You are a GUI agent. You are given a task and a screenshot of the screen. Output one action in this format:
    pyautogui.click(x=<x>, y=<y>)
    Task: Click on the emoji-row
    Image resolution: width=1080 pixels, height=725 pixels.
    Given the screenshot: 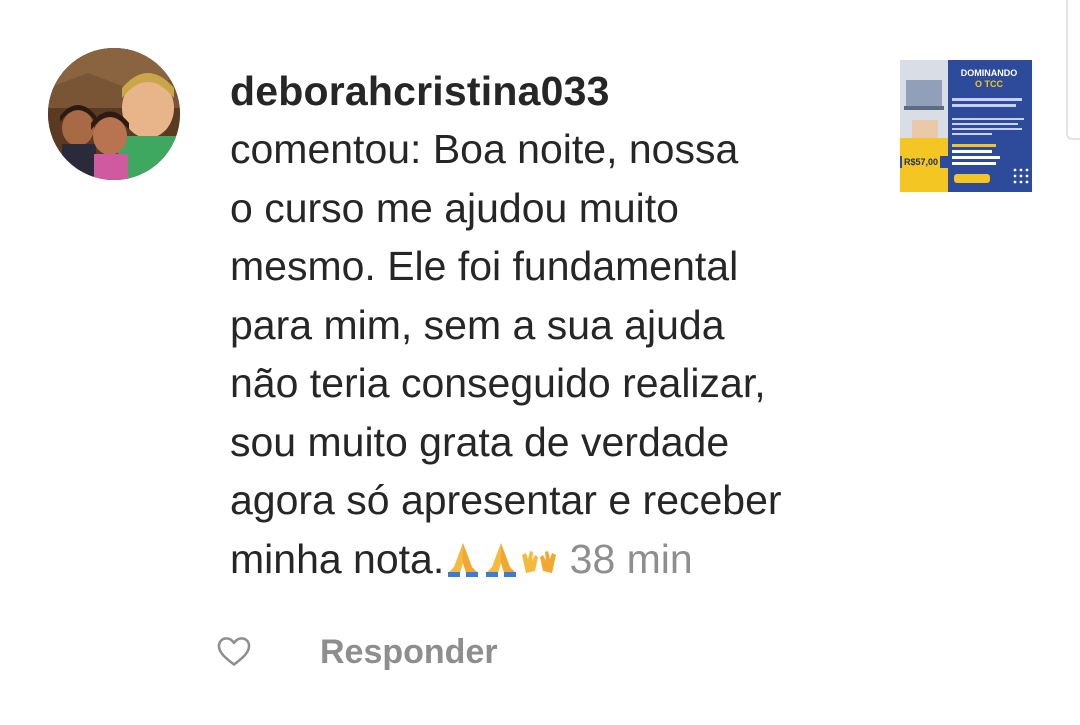 What is the action you would take?
    pyautogui.click(x=501, y=559)
    